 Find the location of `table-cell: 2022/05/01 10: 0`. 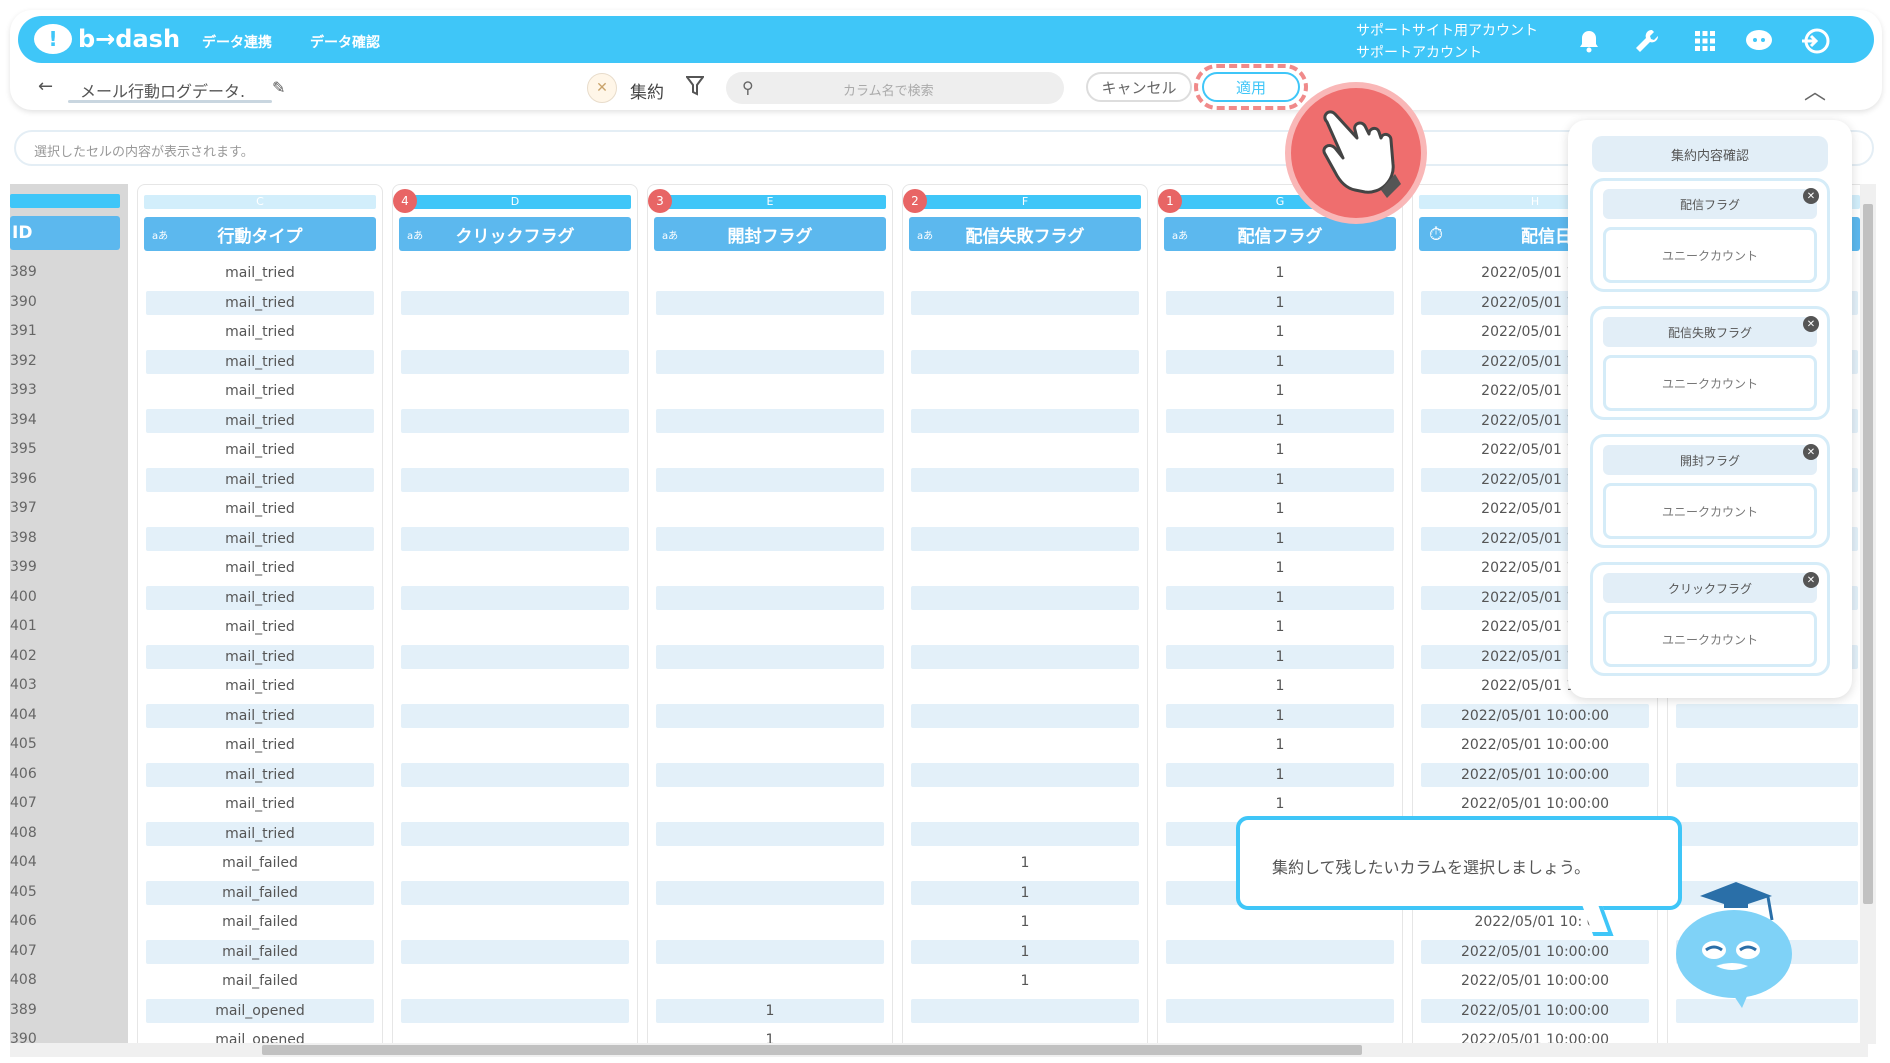

table-cell: 2022/05/01 10: 0 is located at coordinates (1535, 922).